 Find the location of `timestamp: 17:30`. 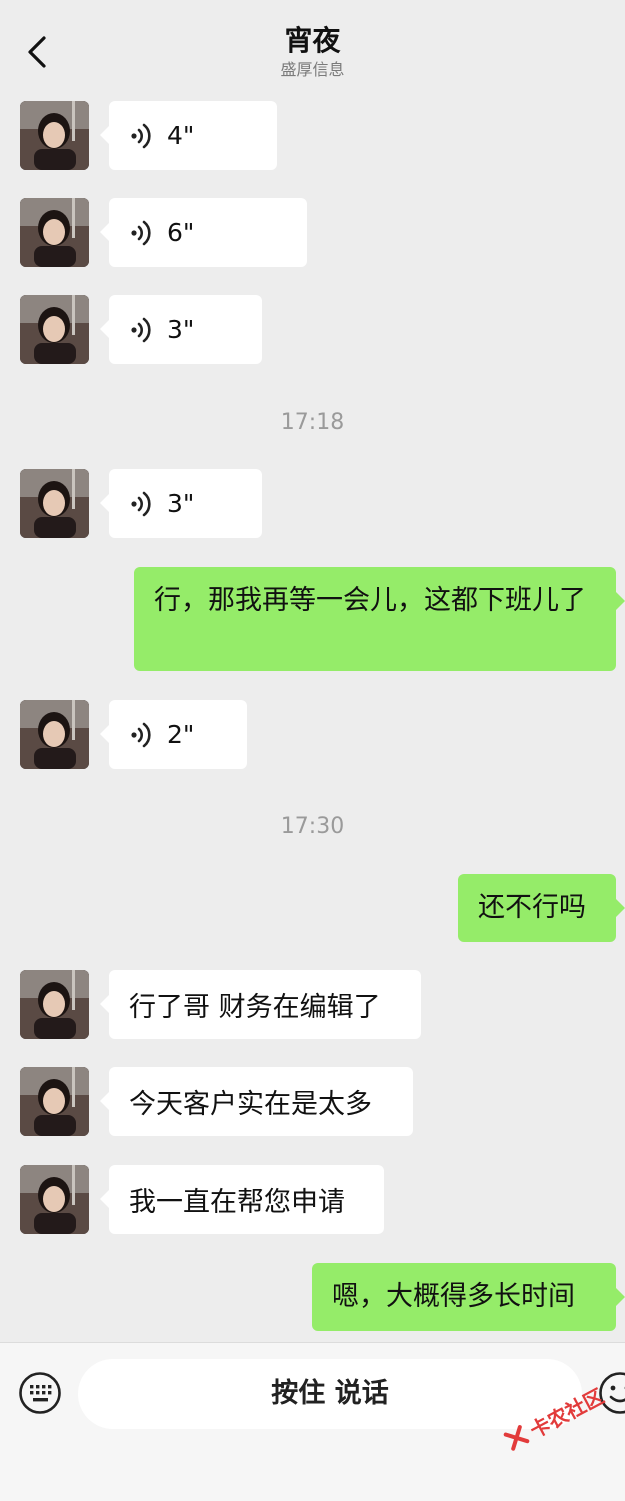

timestamp: 17:30 is located at coordinates (312, 826).